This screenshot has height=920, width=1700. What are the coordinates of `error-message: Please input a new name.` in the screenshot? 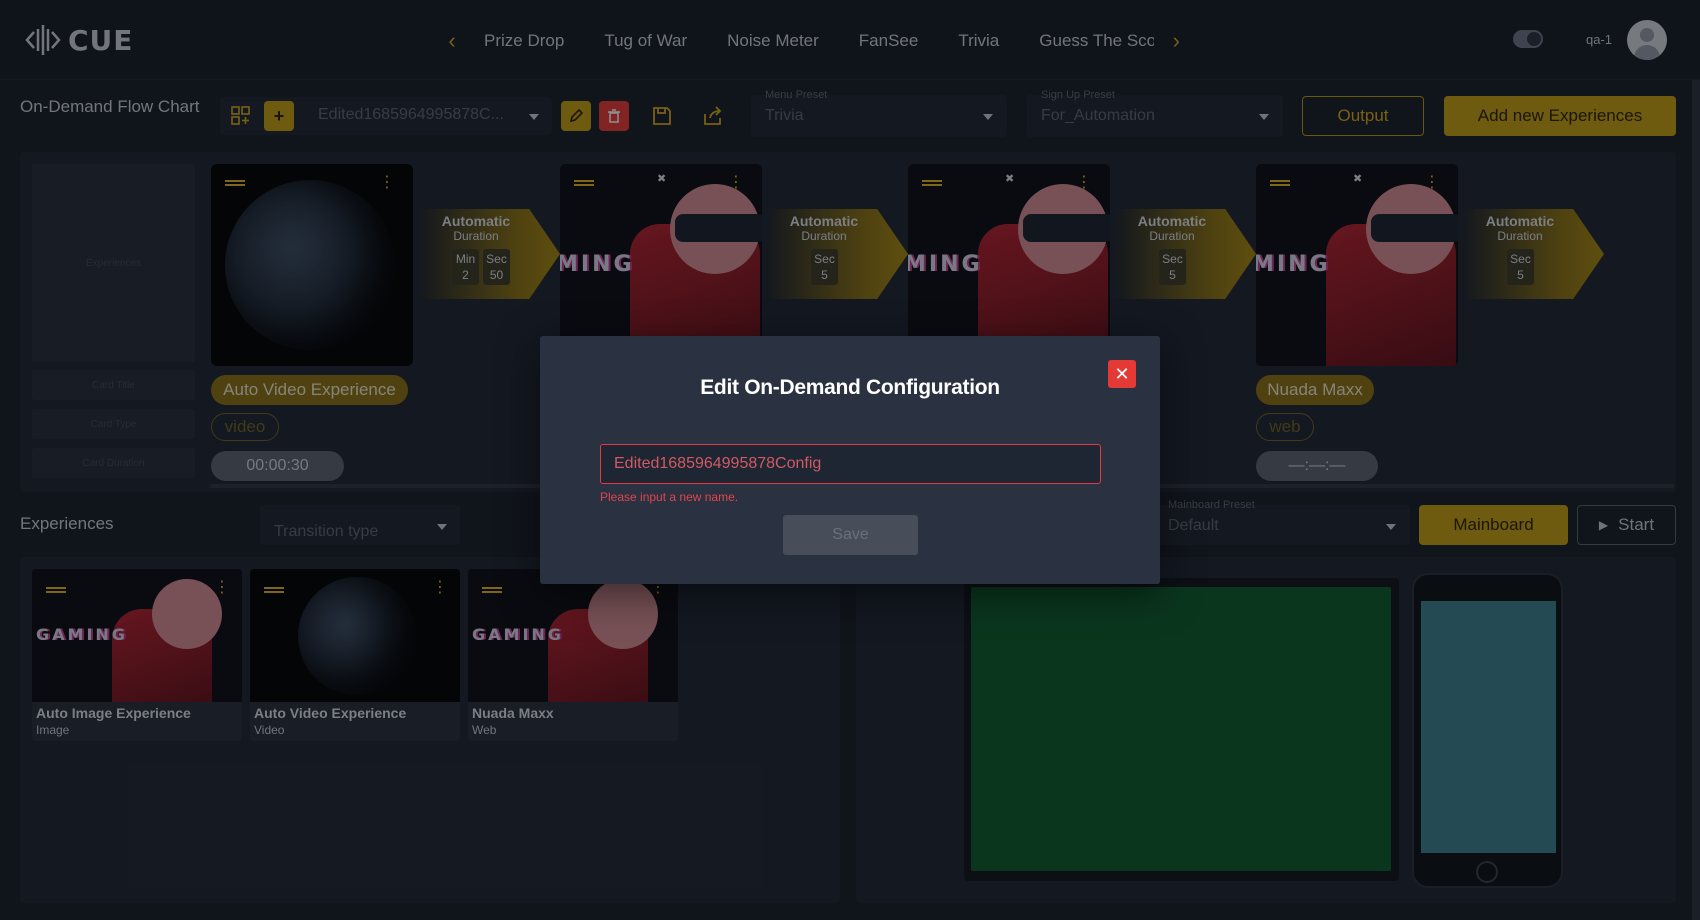 It's located at (669, 497).